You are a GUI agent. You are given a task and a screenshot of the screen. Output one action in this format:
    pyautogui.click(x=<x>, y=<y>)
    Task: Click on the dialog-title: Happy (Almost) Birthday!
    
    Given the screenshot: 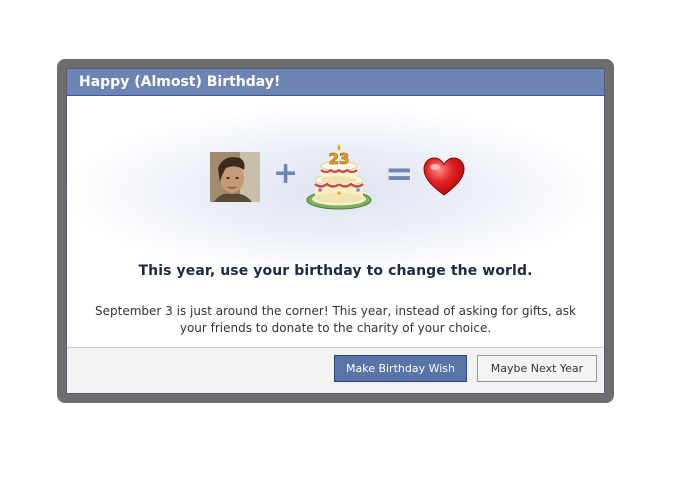 What is the action you would take?
    pyautogui.click(x=335, y=82)
    